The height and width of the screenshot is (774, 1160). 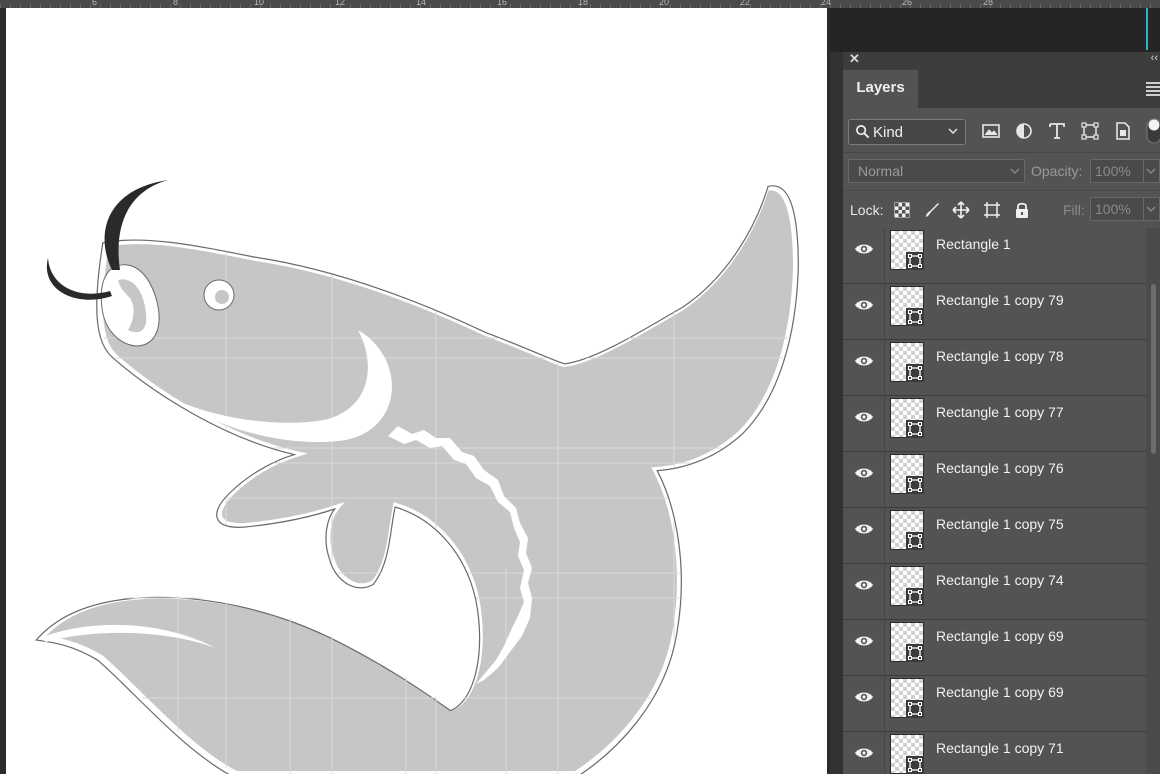 What do you see at coordinates (994, 424) in the screenshot?
I see `layer-row: Rectangle 1 copy 77` at bounding box center [994, 424].